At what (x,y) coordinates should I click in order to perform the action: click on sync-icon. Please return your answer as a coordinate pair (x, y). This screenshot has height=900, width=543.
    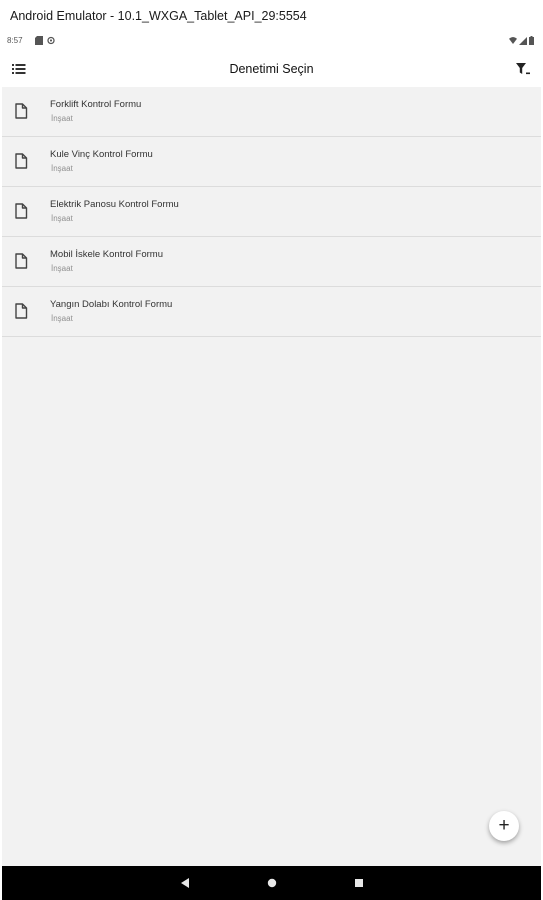
    Looking at the image, I should click on (51, 40).